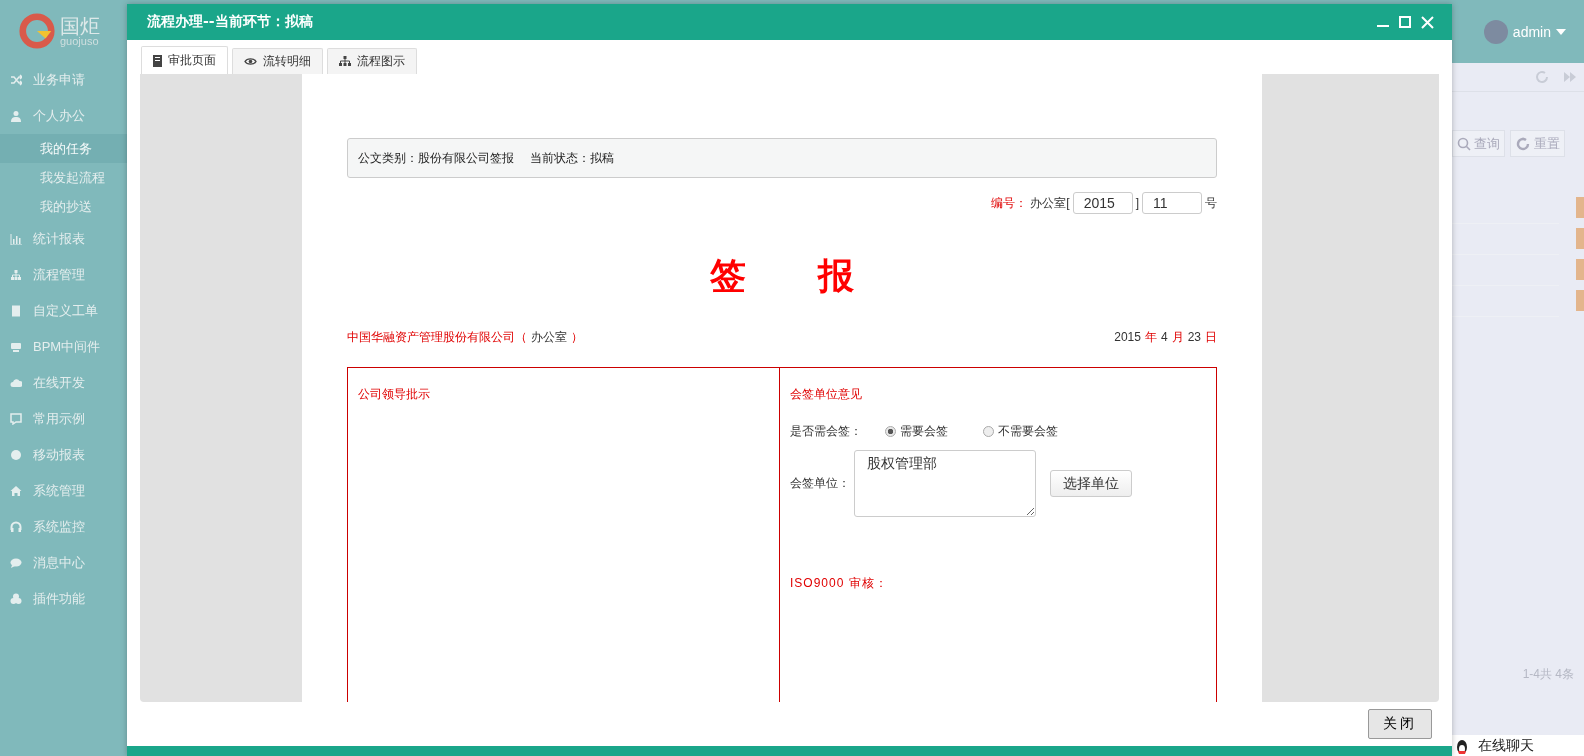 This screenshot has width=1584, height=756. What do you see at coordinates (826, 432) in the screenshot?
I see `field-label: 是否需会签：` at bounding box center [826, 432].